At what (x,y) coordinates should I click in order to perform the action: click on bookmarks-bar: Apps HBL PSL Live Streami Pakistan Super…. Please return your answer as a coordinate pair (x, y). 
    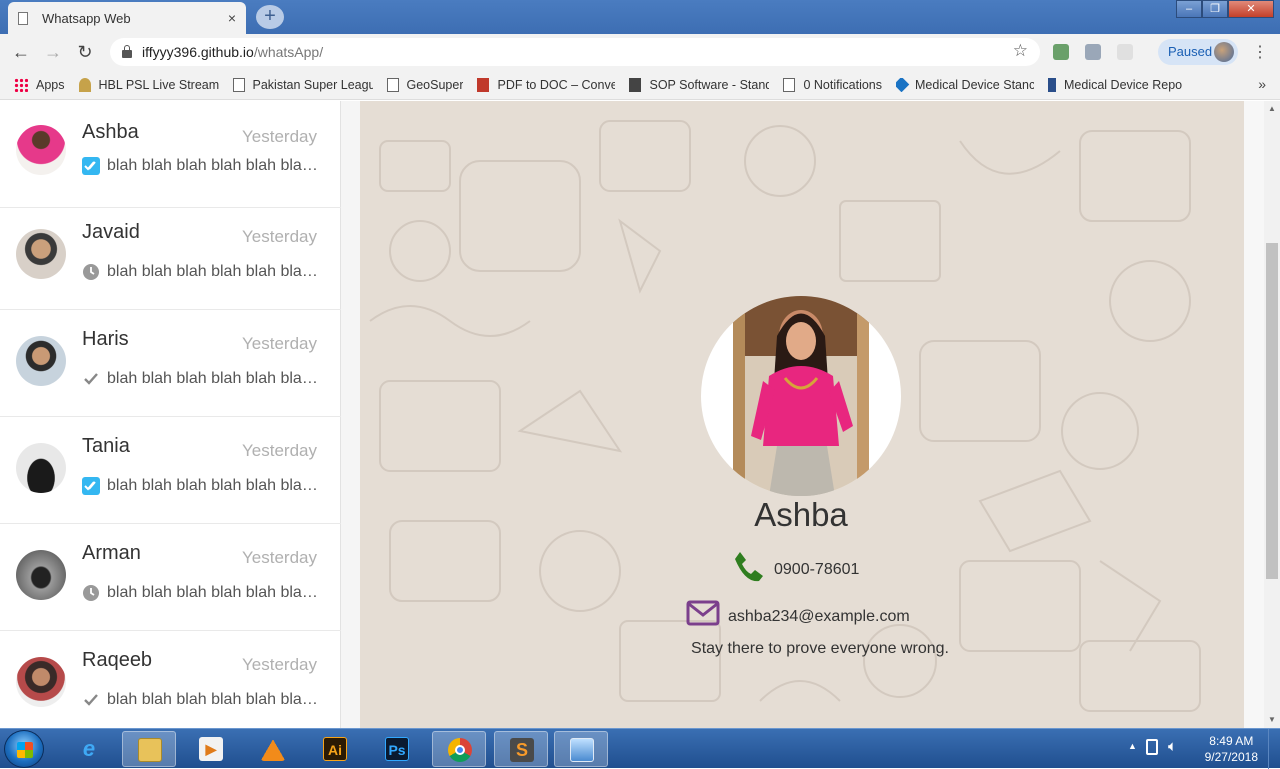
    Looking at the image, I should click on (640, 85).